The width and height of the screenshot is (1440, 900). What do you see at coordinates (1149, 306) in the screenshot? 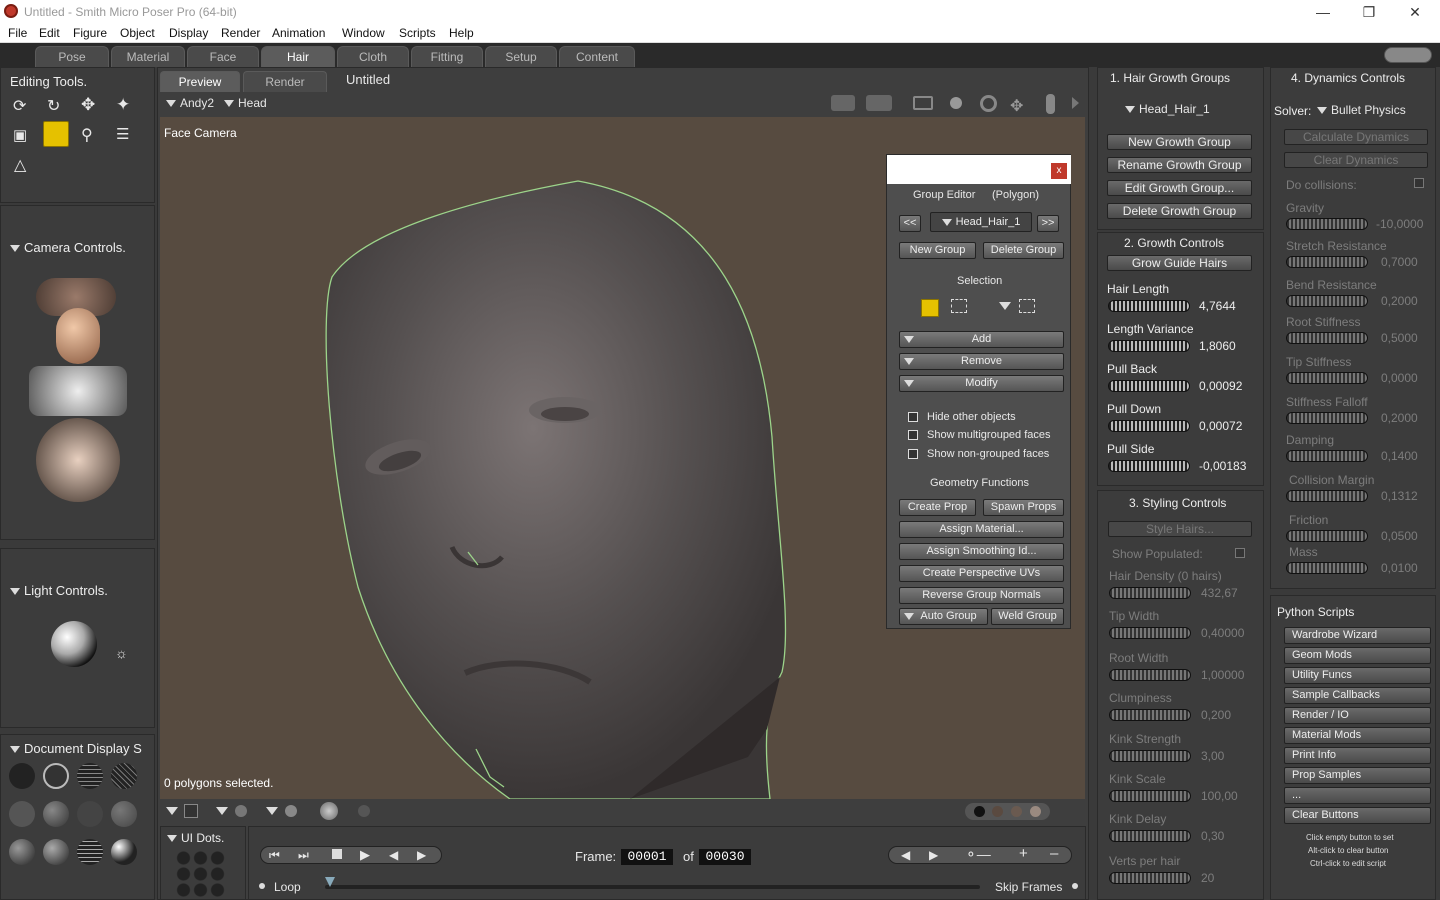
I see `hair-length-dial` at bounding box center [1149, 306].